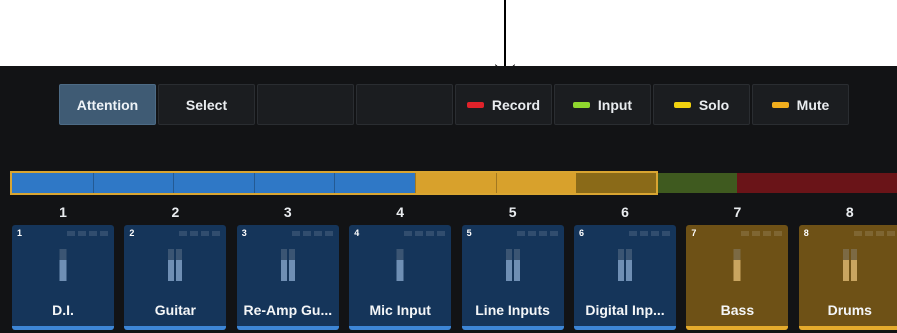 The height and width of the screenshot is (333, 897). I want to click on channel-number: 2, so click(175, 212).